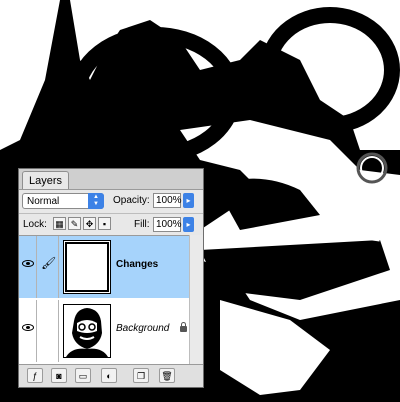 Image resolution: width=400 pixels, height=402 pixels. I want to click on panel-tab-bar: Layers, so click(111, 179).